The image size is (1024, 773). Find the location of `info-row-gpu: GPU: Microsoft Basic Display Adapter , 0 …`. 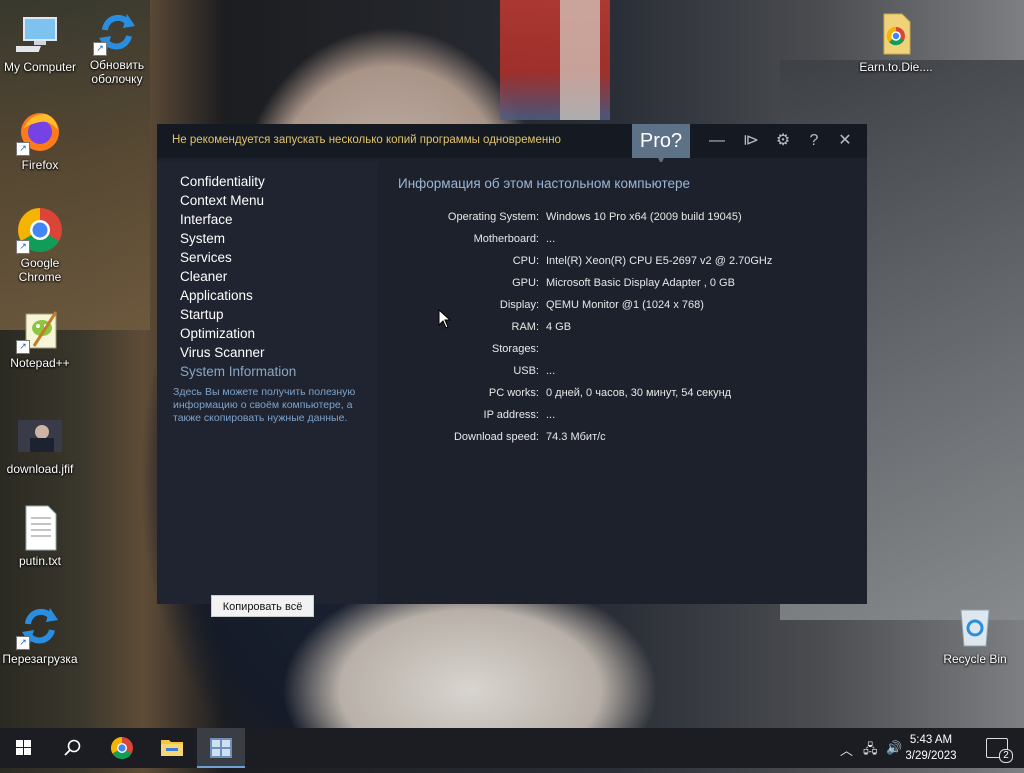

info-row-gpu: GPU: Microsoft Basic Display Adapter , 0 … is located at coordinates (622, 286).